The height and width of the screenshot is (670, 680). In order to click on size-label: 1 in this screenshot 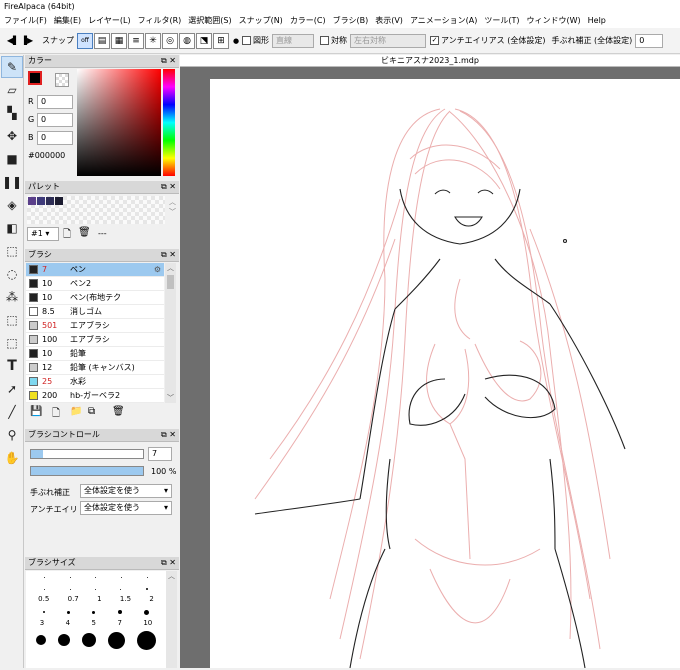, I will do `click(99, 600)`.